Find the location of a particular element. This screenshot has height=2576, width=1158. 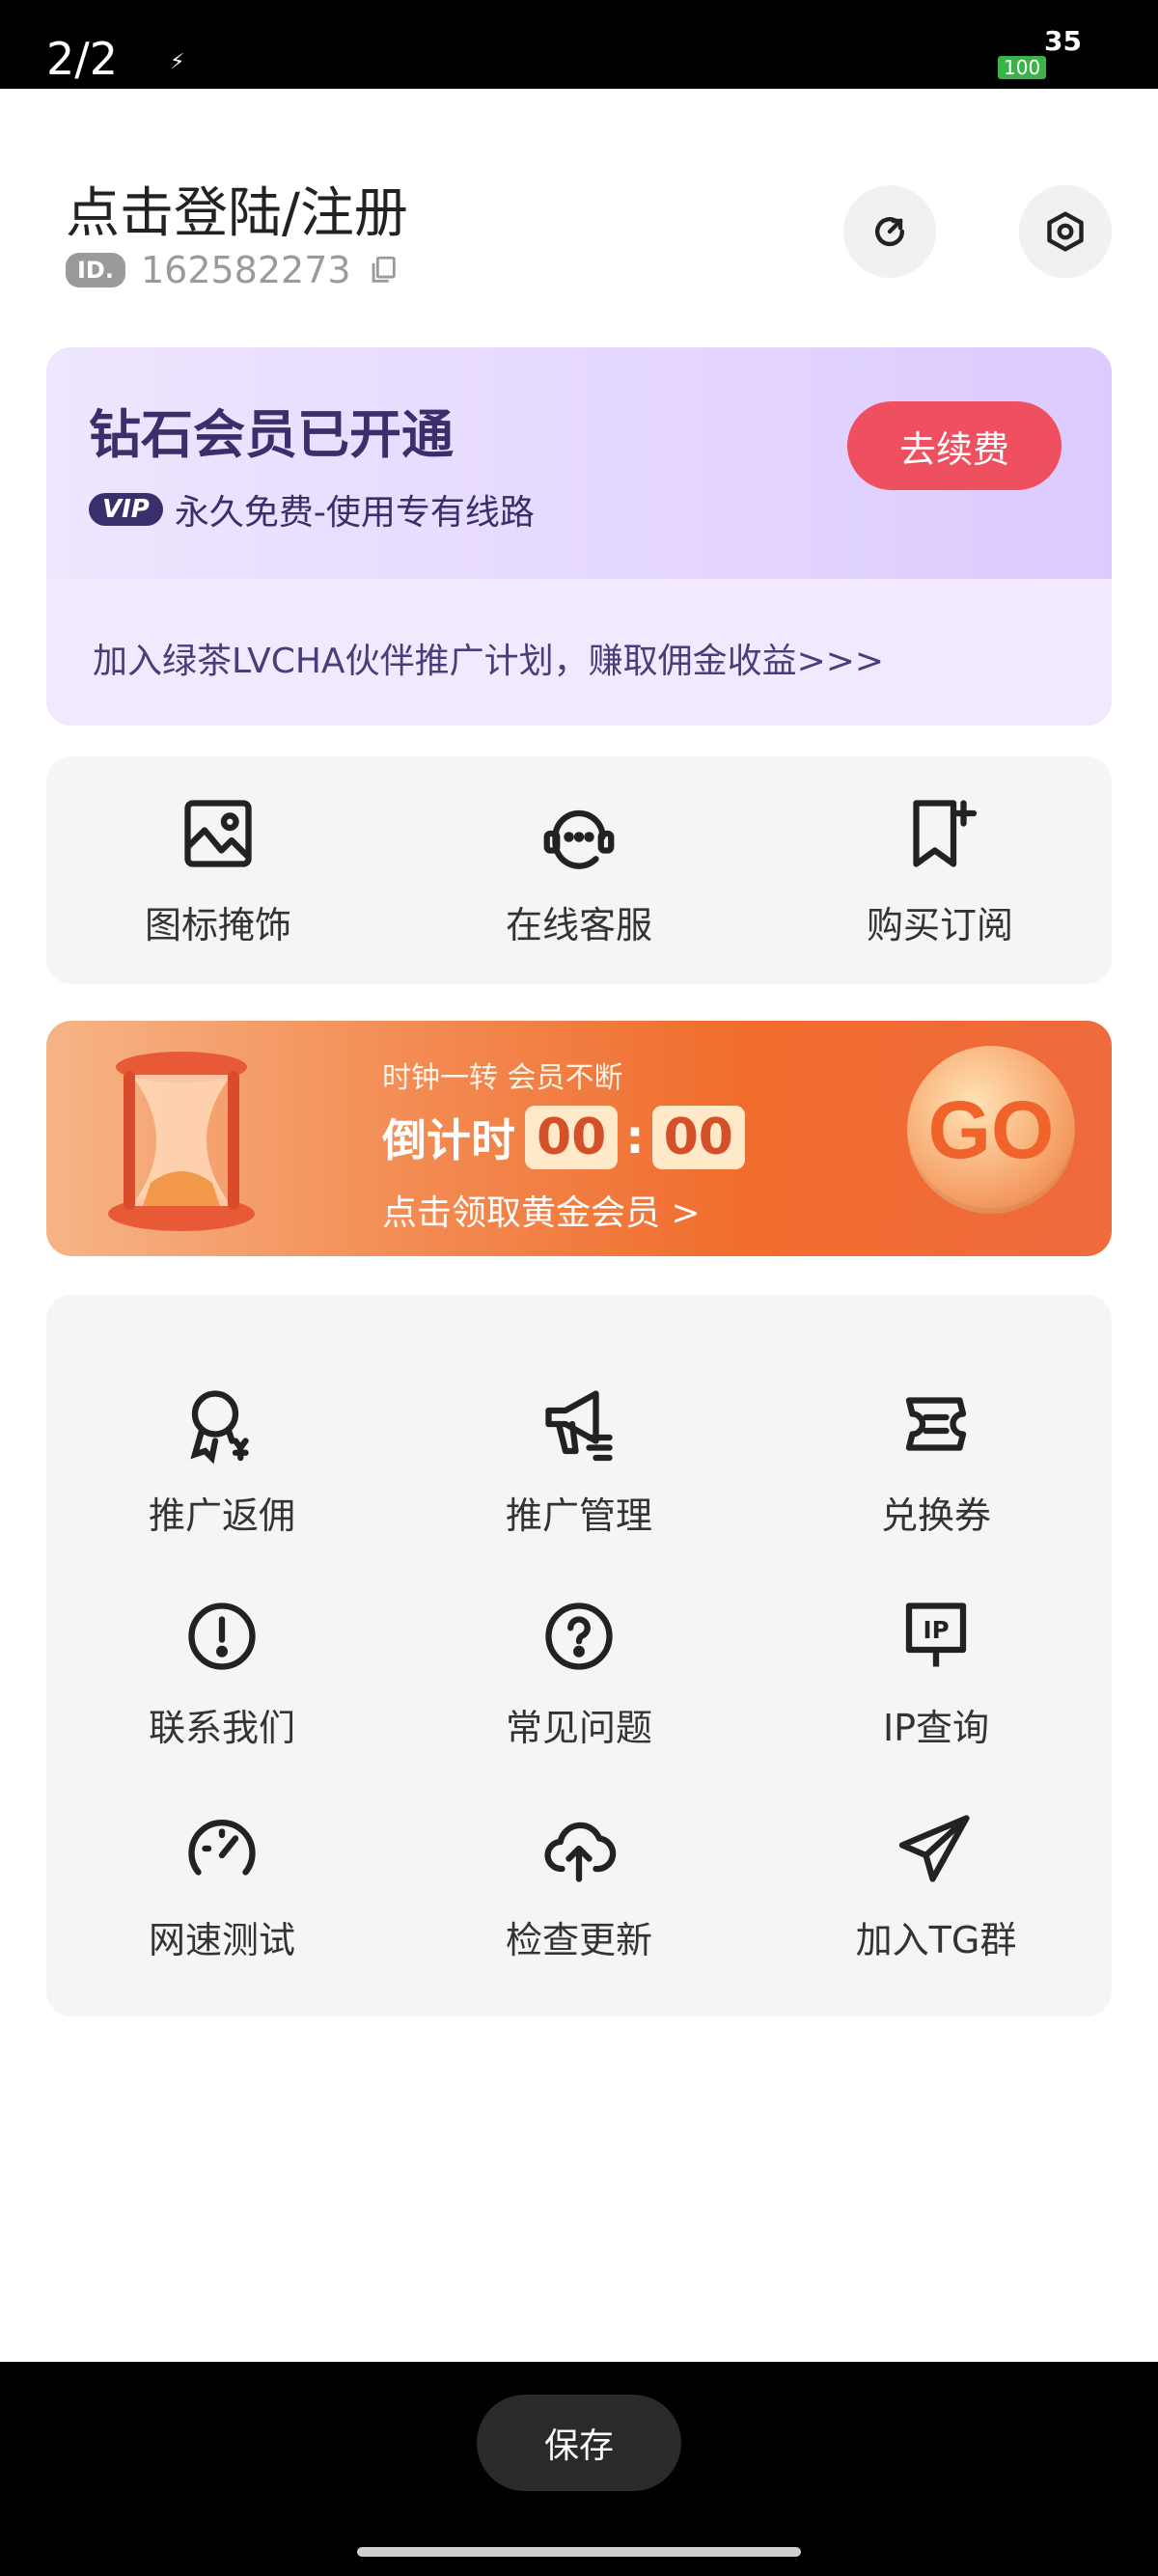

shortcut-label: 在线客服 is located at coordinates (578, 925).